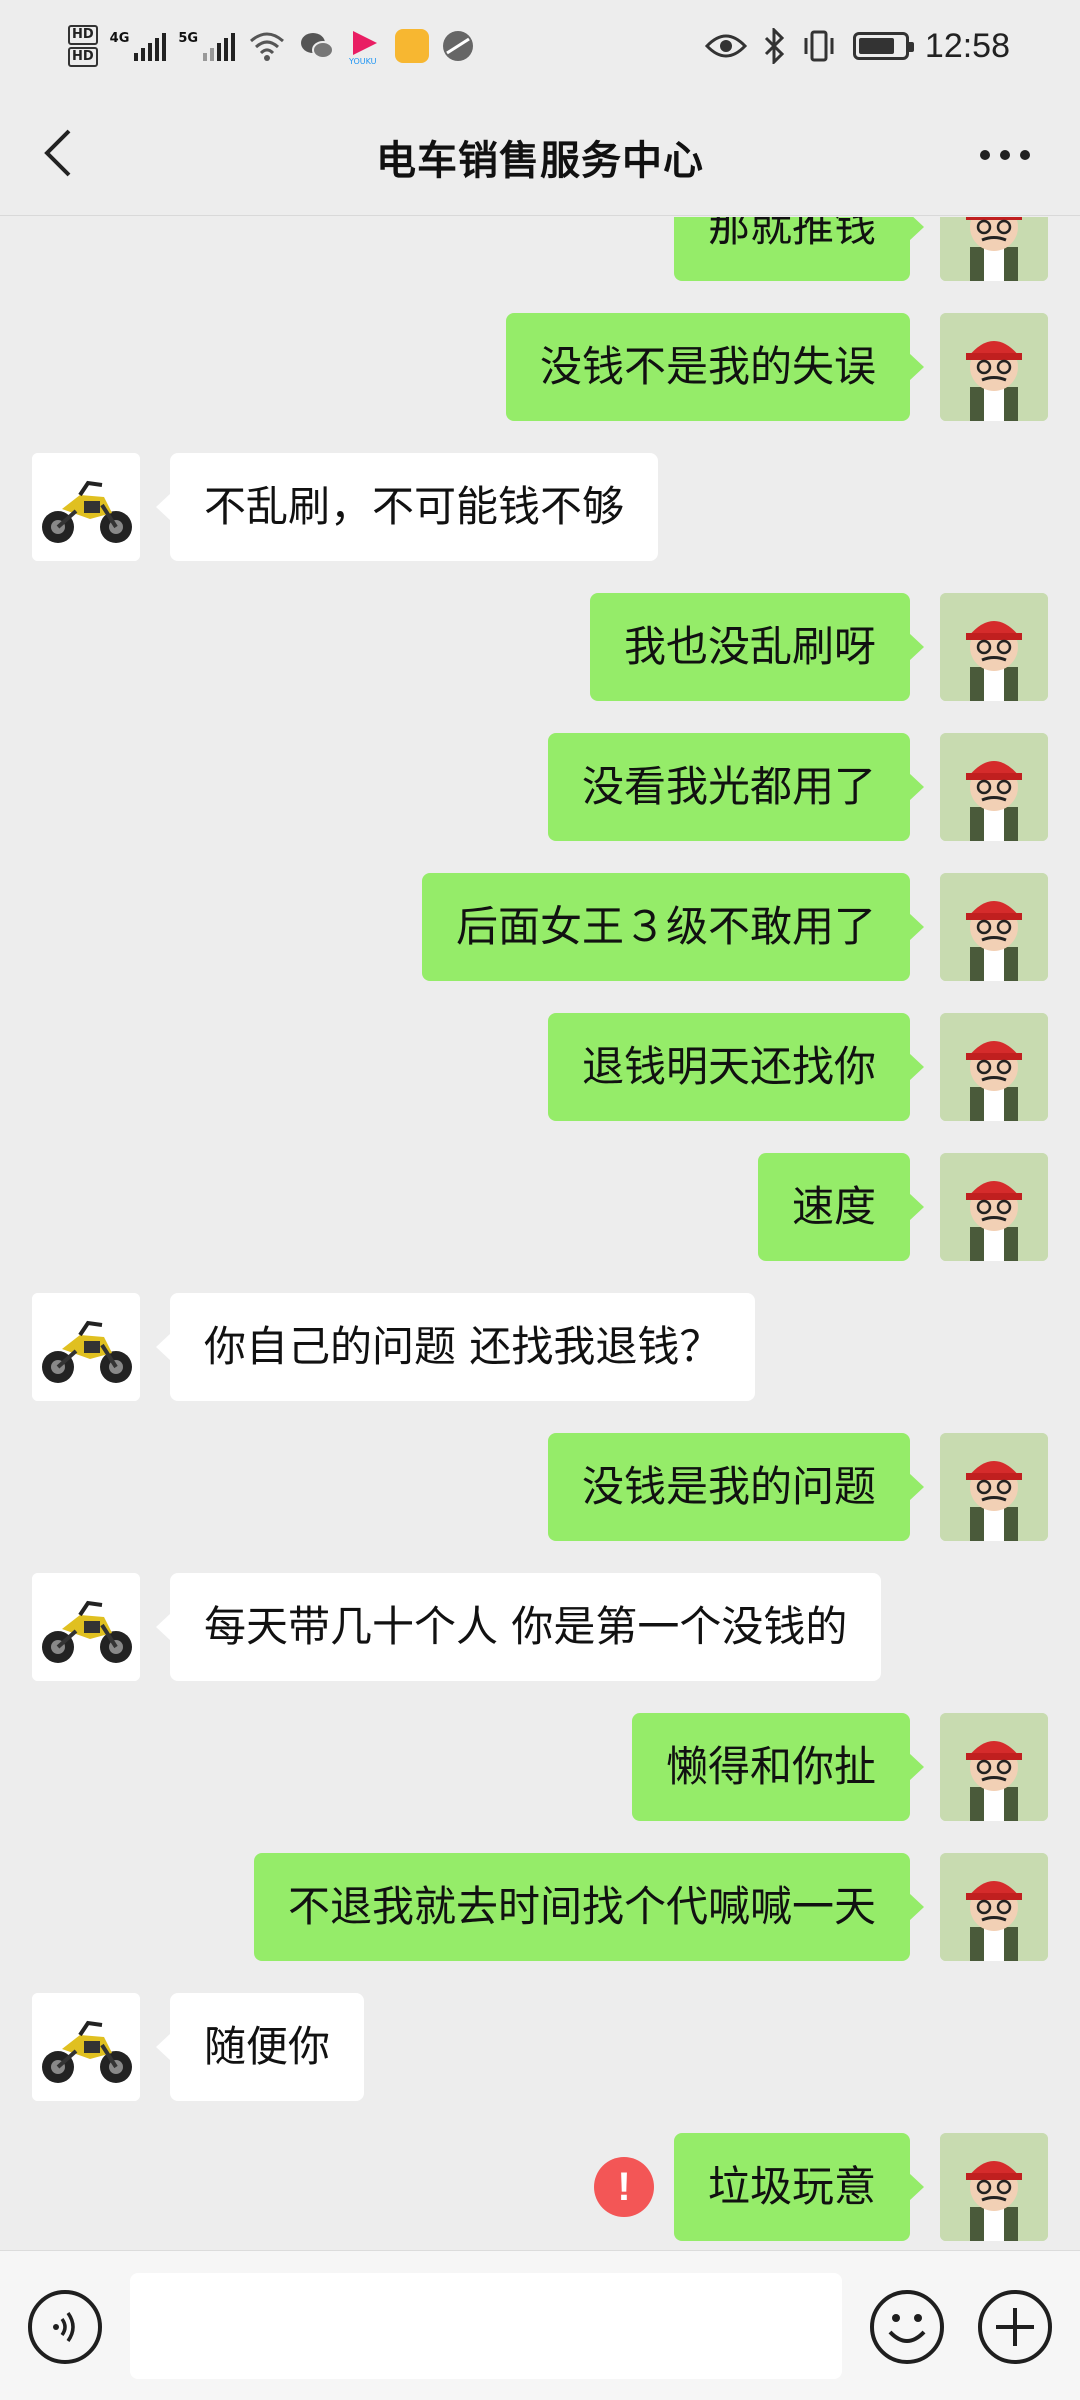 This screenshot has width=1080, height=2400. I want to click on battery-icon, so click(883, 46).